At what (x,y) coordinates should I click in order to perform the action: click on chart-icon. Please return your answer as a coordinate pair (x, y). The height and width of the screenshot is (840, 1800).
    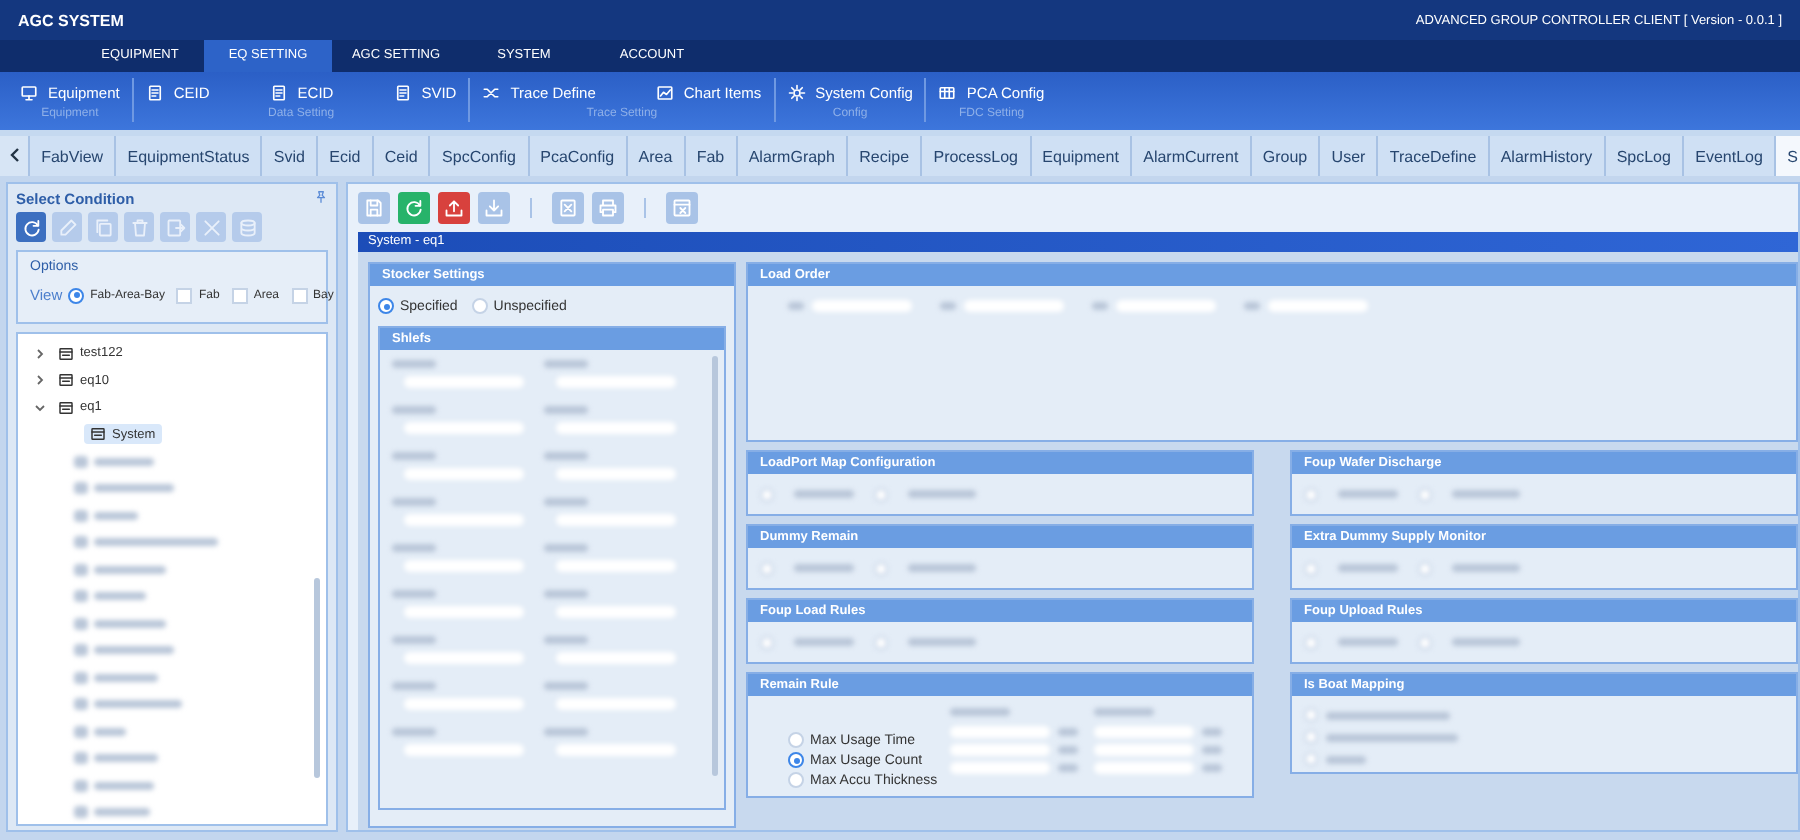
    Looking at the image, I should click on (664, 92).